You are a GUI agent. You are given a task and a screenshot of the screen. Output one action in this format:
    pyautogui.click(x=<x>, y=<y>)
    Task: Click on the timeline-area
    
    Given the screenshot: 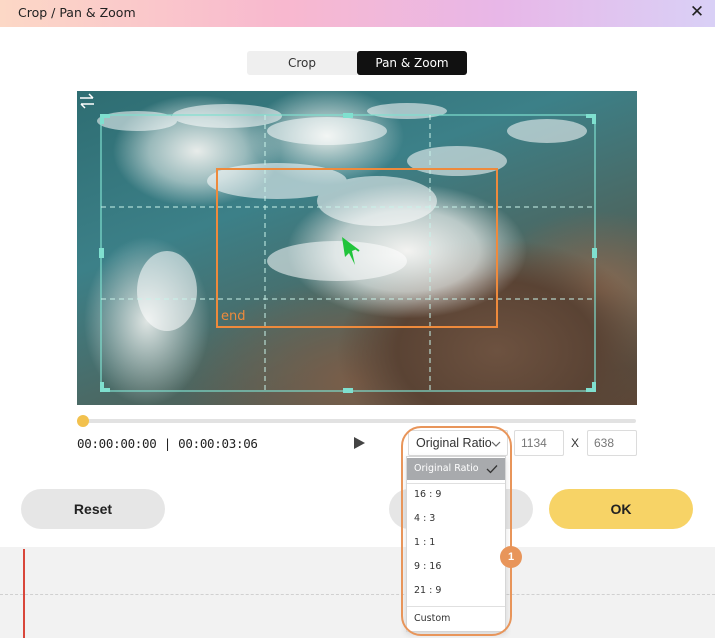 What is the action you would take?
    pyautogui.click(x=357, y=592)
    